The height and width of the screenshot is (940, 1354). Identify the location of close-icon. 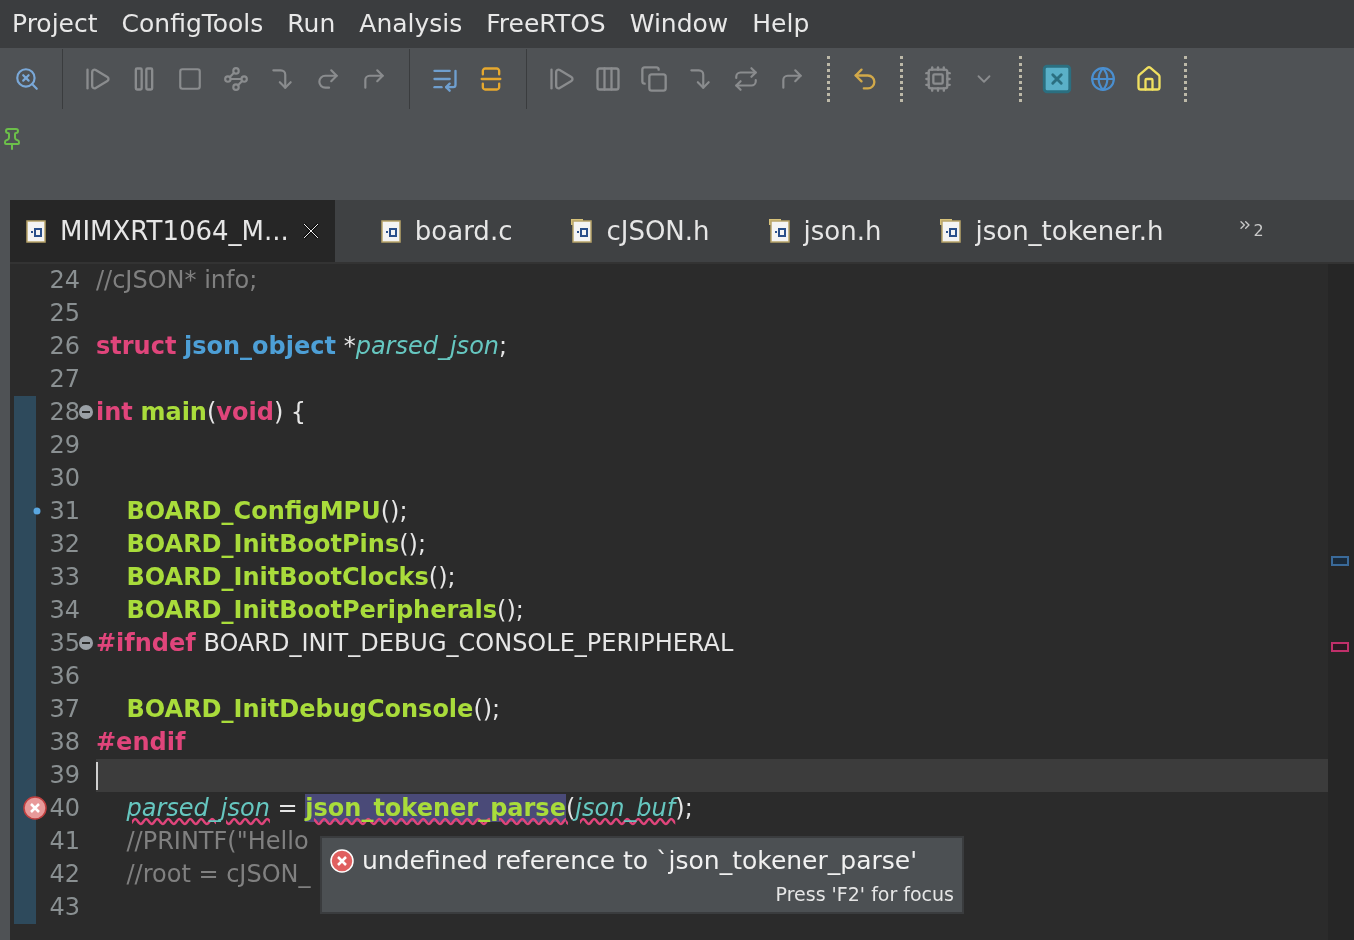
(310, 231).